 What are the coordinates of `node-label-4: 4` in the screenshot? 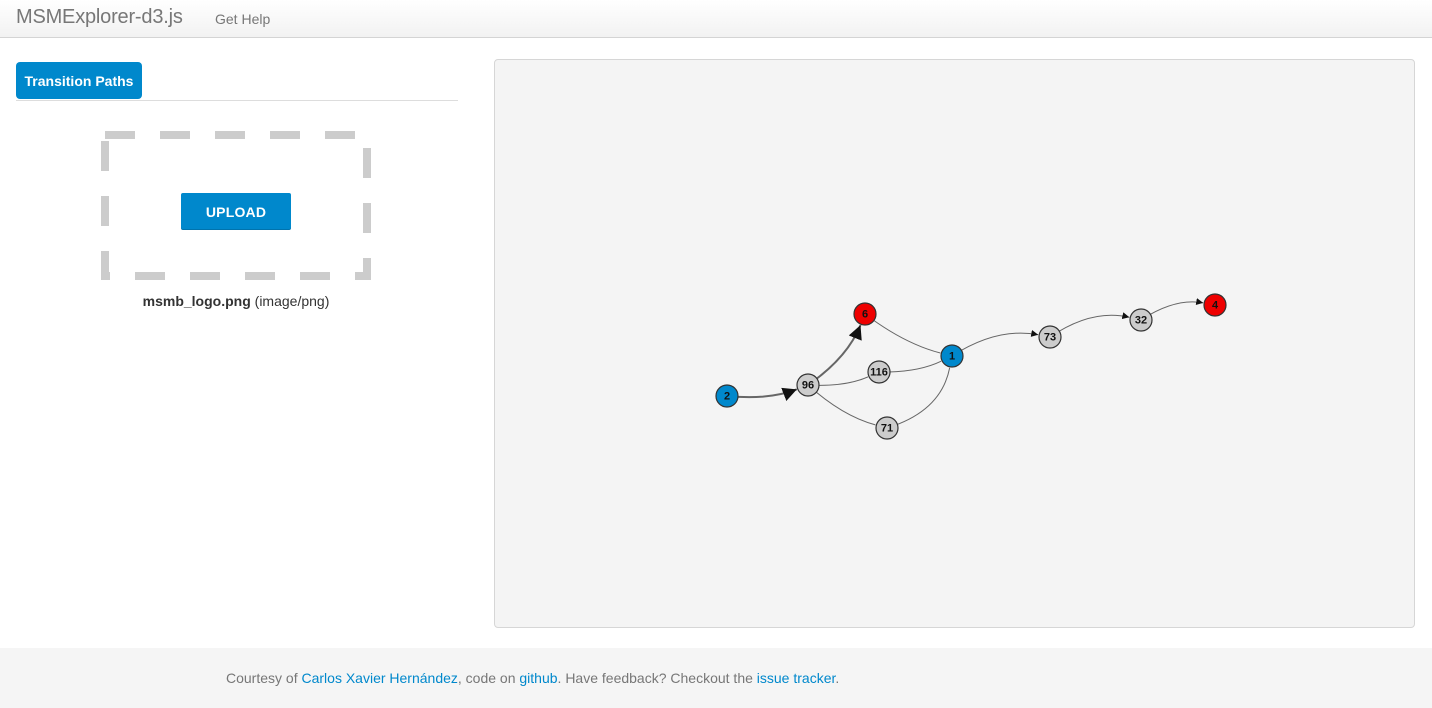 It's located at (1215, 306).